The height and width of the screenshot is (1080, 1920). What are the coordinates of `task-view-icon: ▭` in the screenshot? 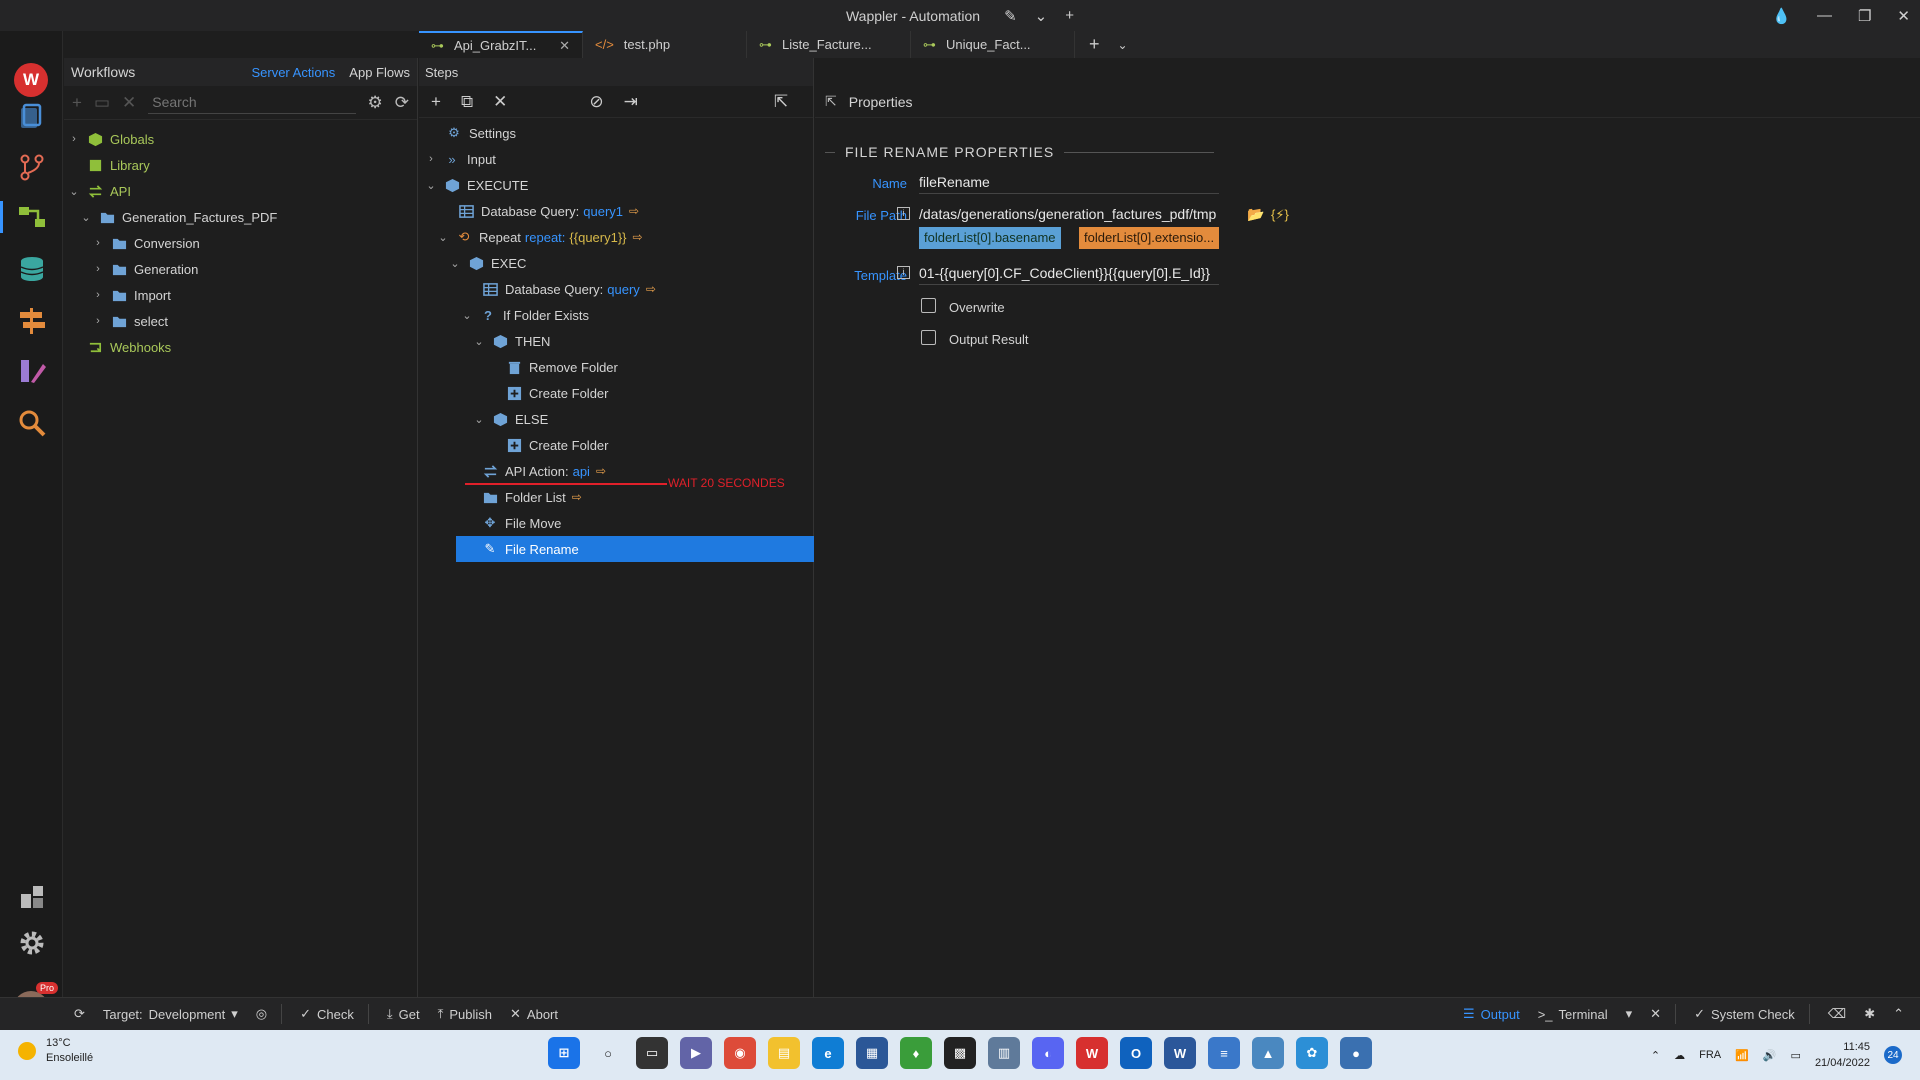 It's located at (652, 1053).